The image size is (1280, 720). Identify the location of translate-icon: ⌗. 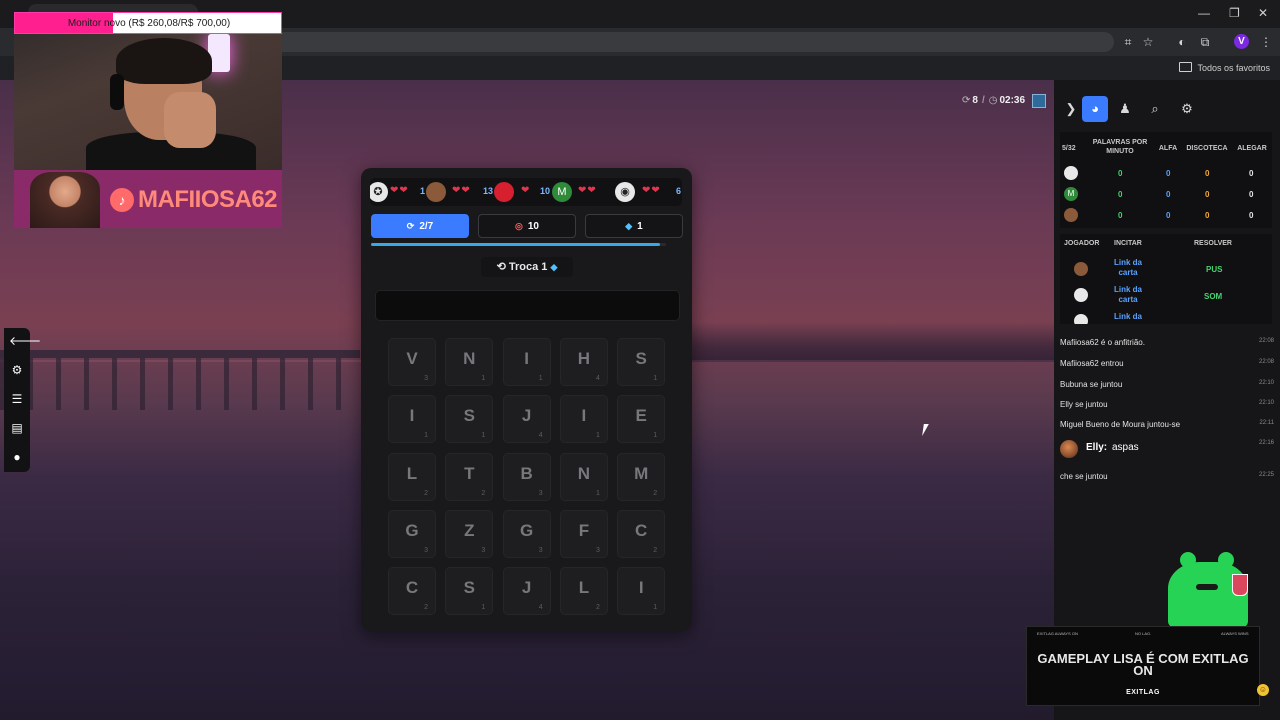
(1128, 42).